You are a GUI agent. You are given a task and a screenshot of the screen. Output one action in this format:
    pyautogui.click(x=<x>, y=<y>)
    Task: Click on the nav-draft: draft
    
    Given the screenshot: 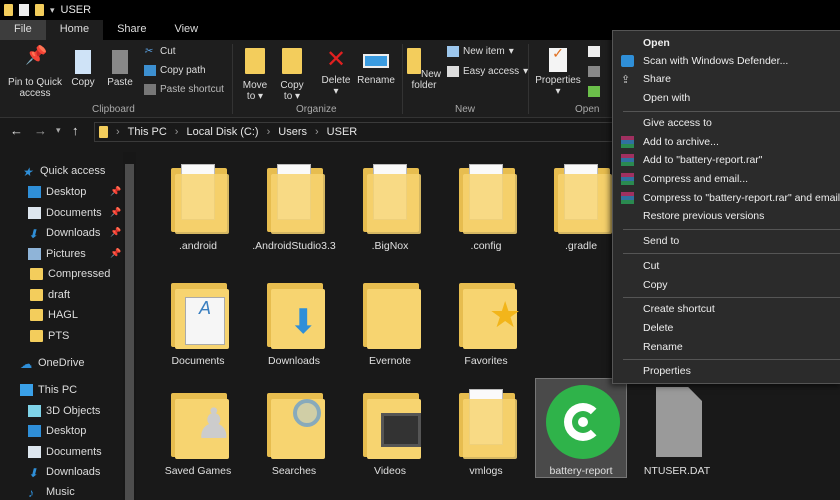 What is the action you would take?
    pyautogui.click(x=50, y=295)
    